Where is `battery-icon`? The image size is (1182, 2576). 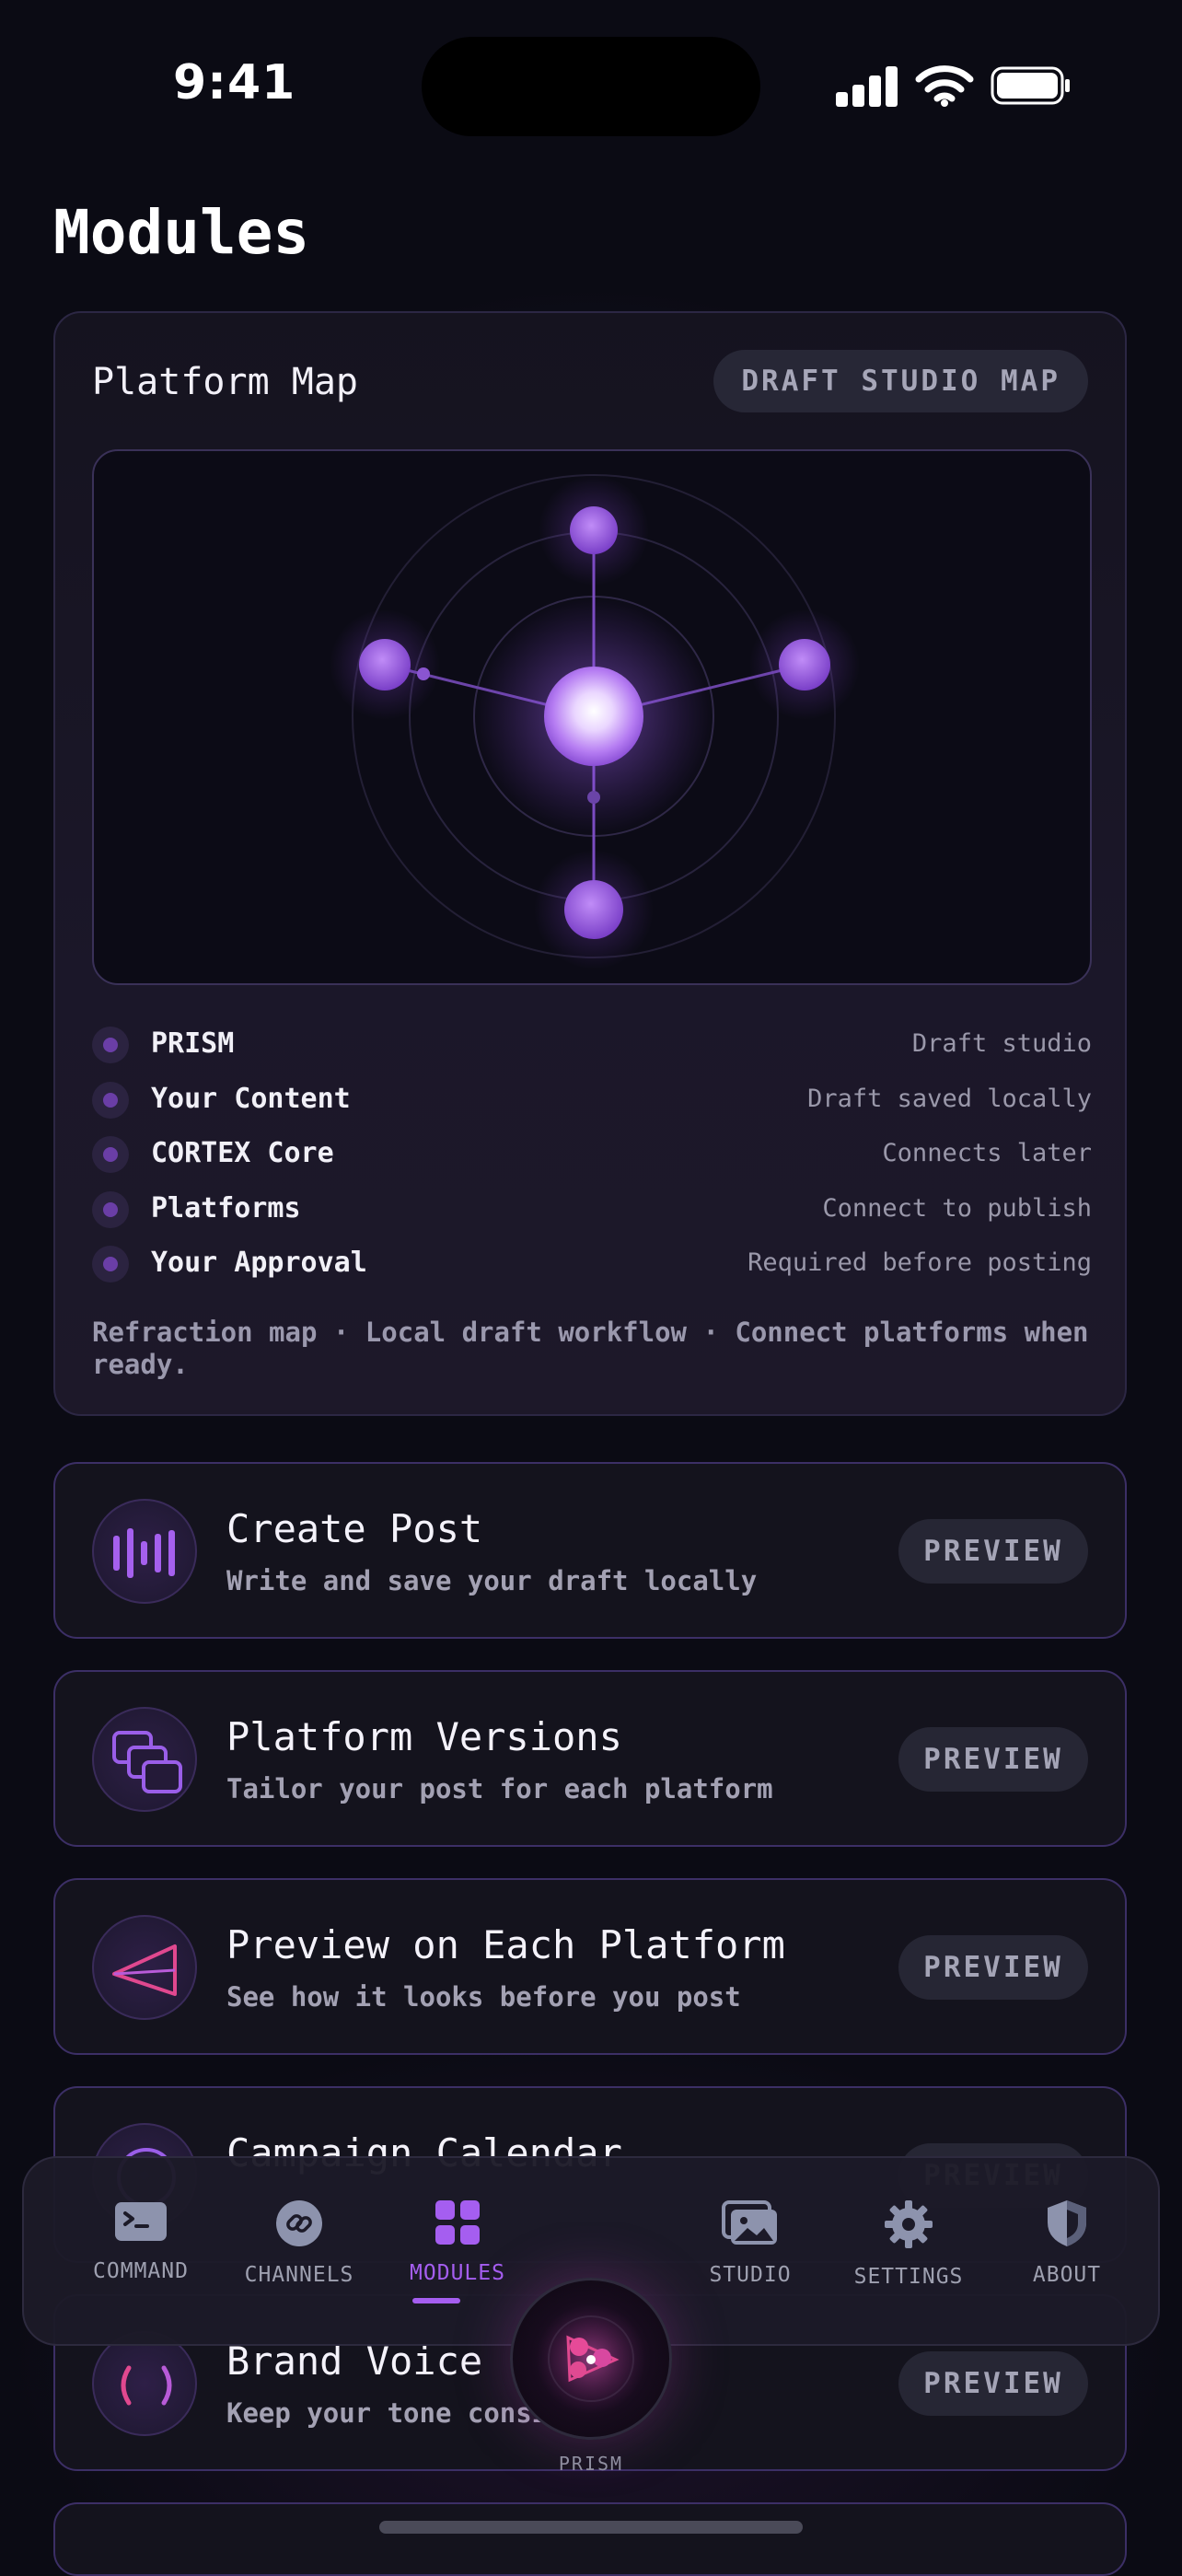
battery-icon is located at coordinates (1030, 85).